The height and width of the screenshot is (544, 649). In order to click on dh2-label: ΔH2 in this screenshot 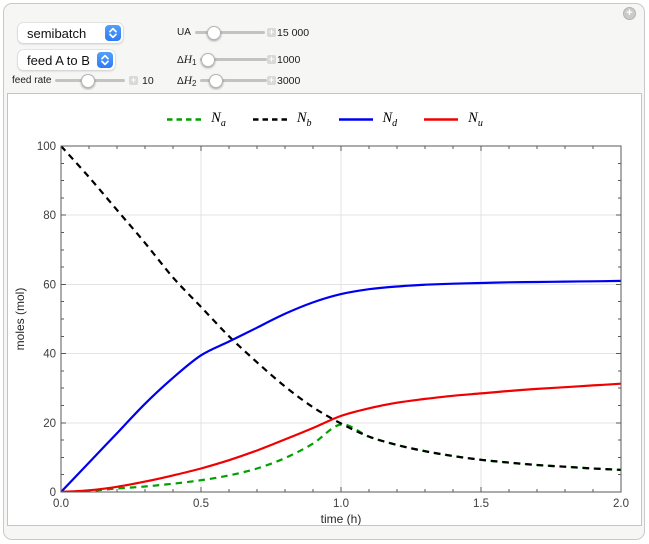, I will do `click(186, 81)`.